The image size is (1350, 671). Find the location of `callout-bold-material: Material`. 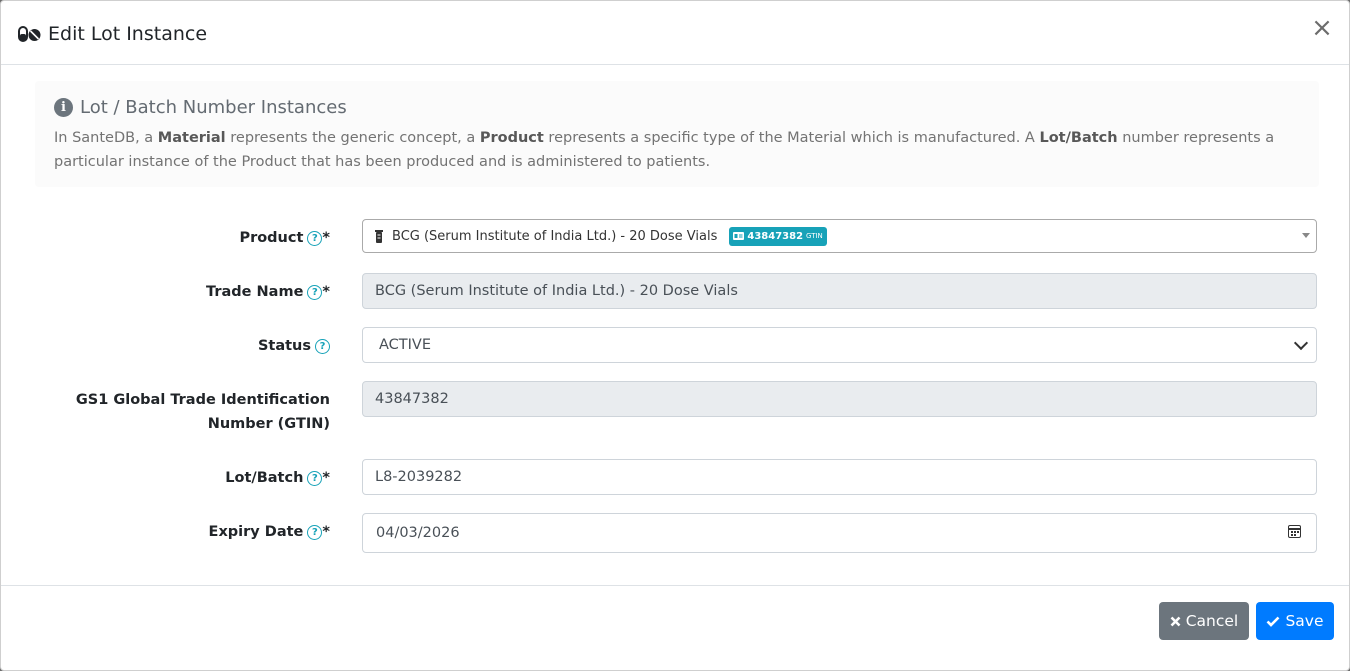

callout-bold-material: Material is located at coordinates (191, 138).